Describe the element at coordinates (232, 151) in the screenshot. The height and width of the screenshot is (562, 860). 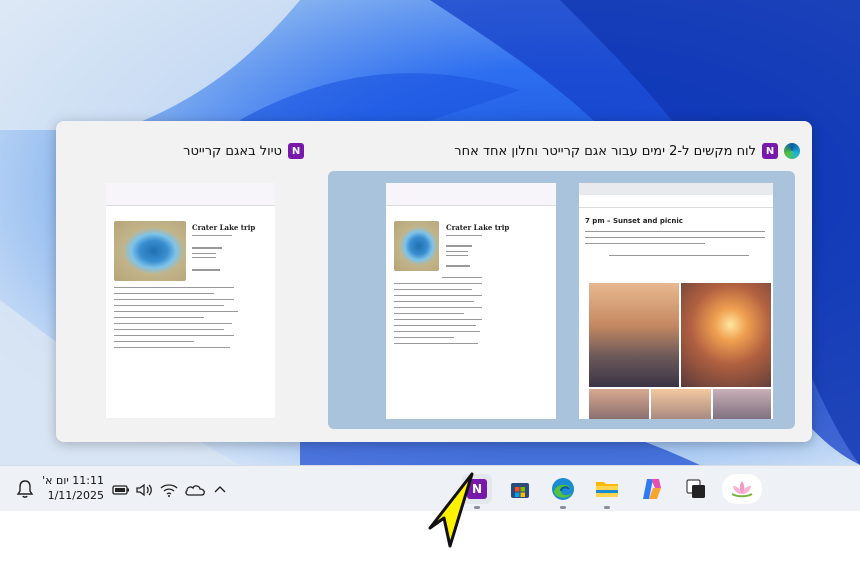
I see `window-title: טיול באגם קרייטר` at that location.